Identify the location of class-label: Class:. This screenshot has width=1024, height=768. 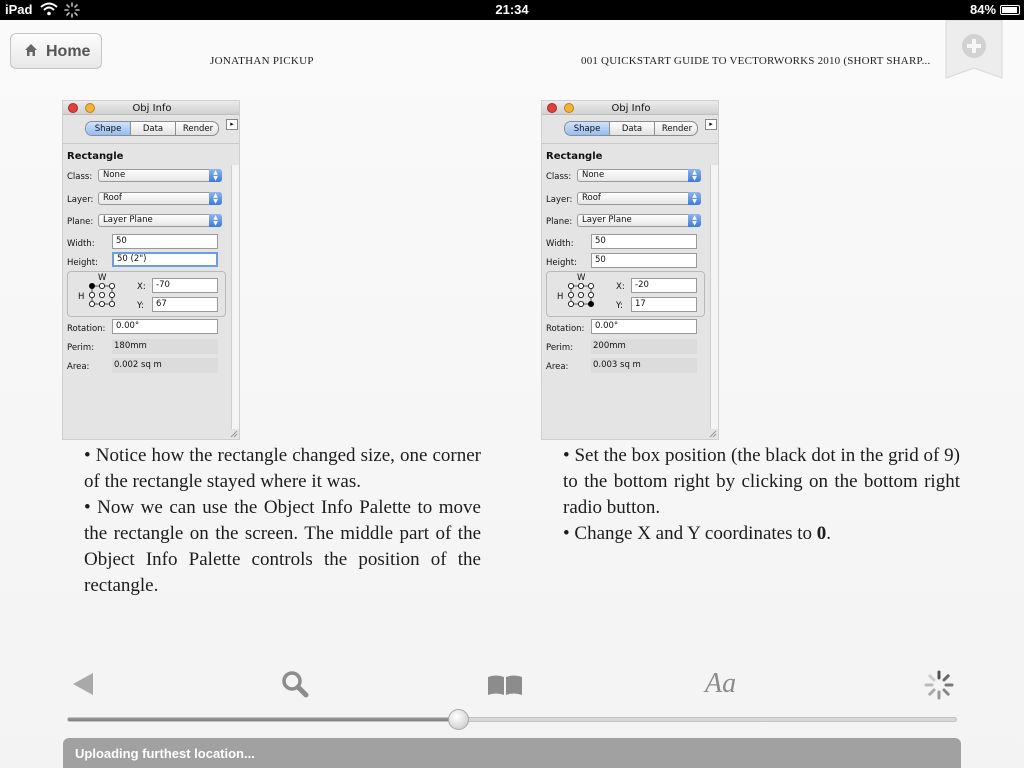
(559, 177).